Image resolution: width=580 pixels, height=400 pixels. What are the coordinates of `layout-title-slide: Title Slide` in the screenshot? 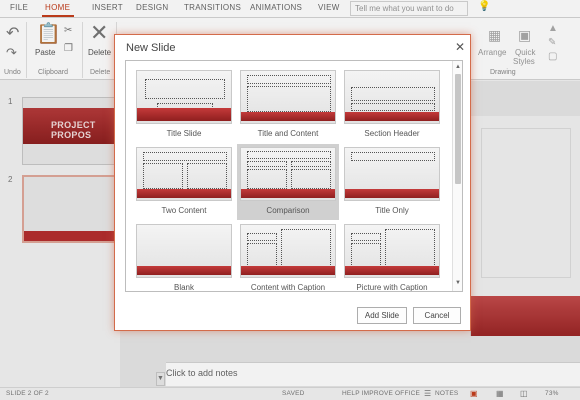 It's located at (184, 105).